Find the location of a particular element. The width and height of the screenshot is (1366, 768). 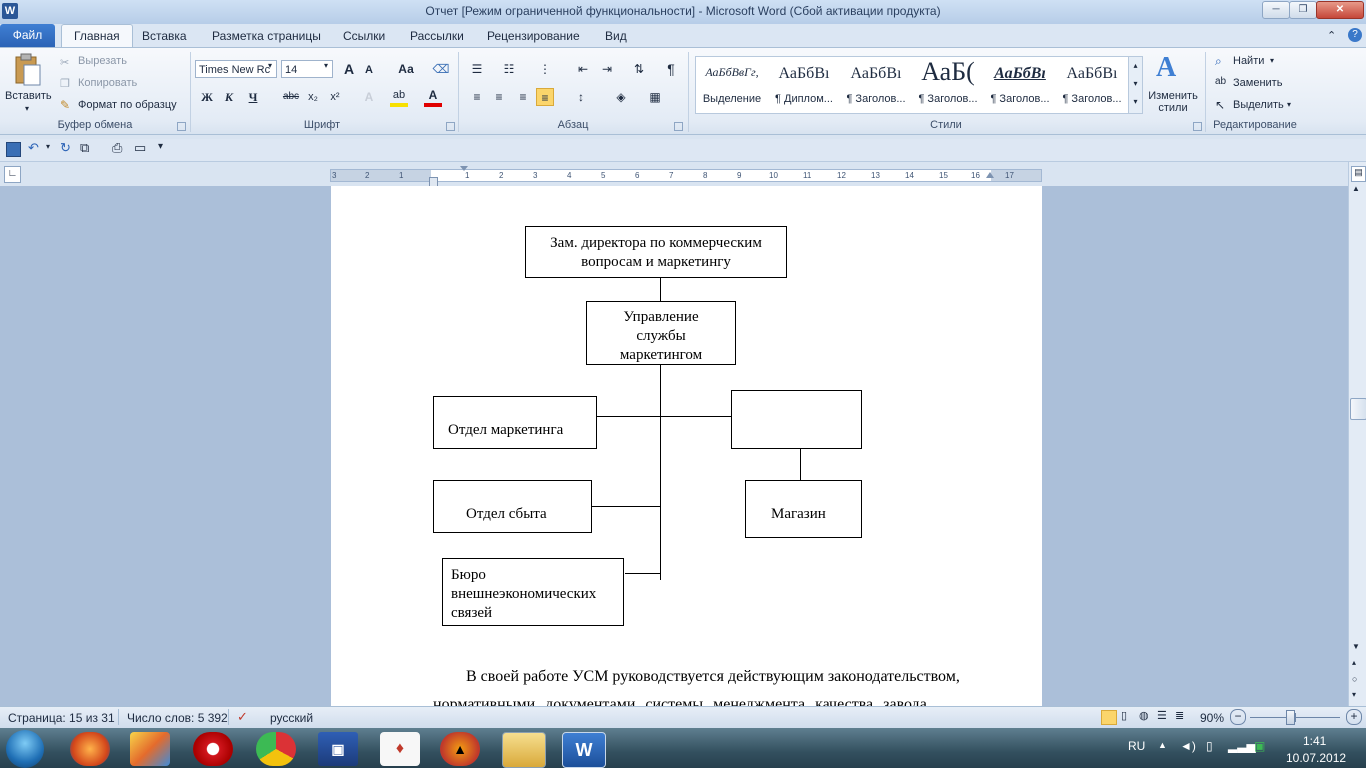

page-count: Страница: 15 из 31 is located at coordinates (61, 718).